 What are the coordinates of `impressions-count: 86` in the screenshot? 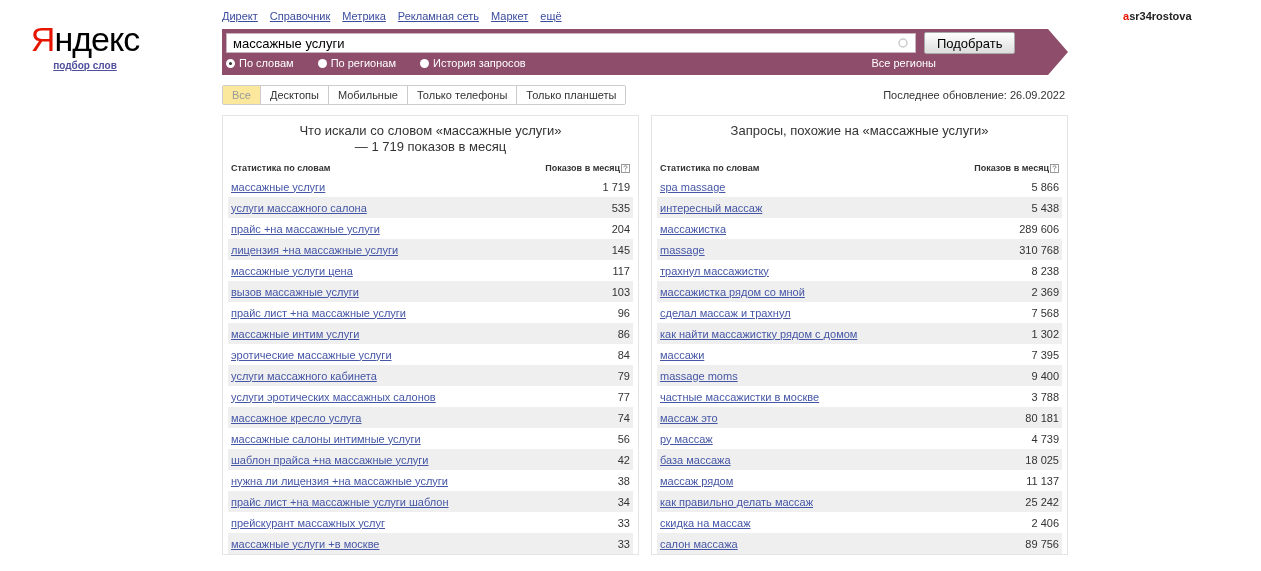 It's located at (623, 333).